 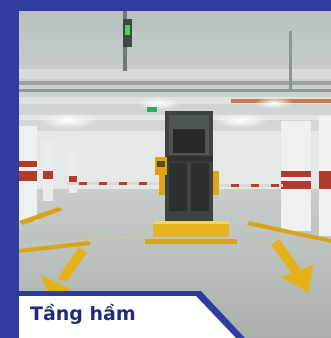 What do you see at coordinates (191, 230) in the screenshot?
I see `booth-base` at bounding box center [191, 230].